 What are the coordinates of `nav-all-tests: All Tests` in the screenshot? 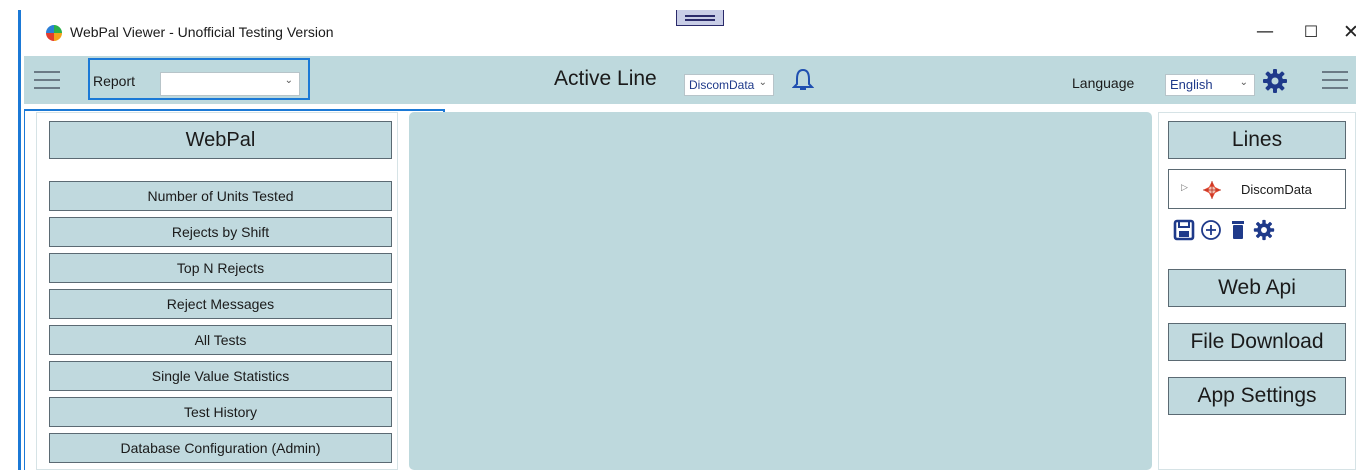 It's located at (220, 340).